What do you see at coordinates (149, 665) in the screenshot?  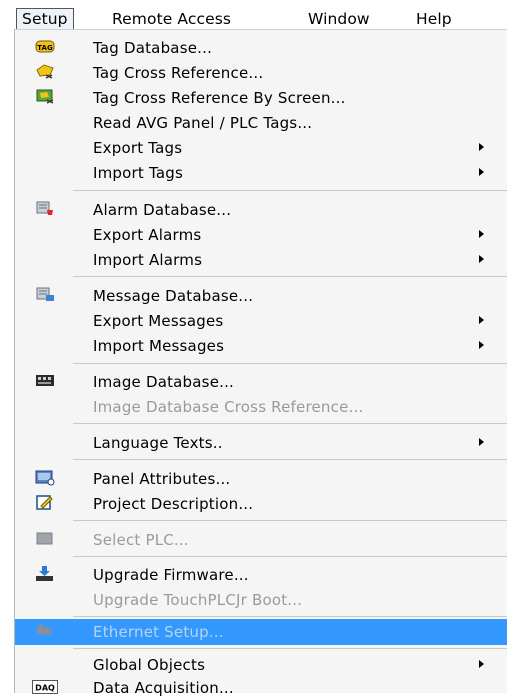 I see `menu-item-label: Global Objects` at bounding box center [149, 665].